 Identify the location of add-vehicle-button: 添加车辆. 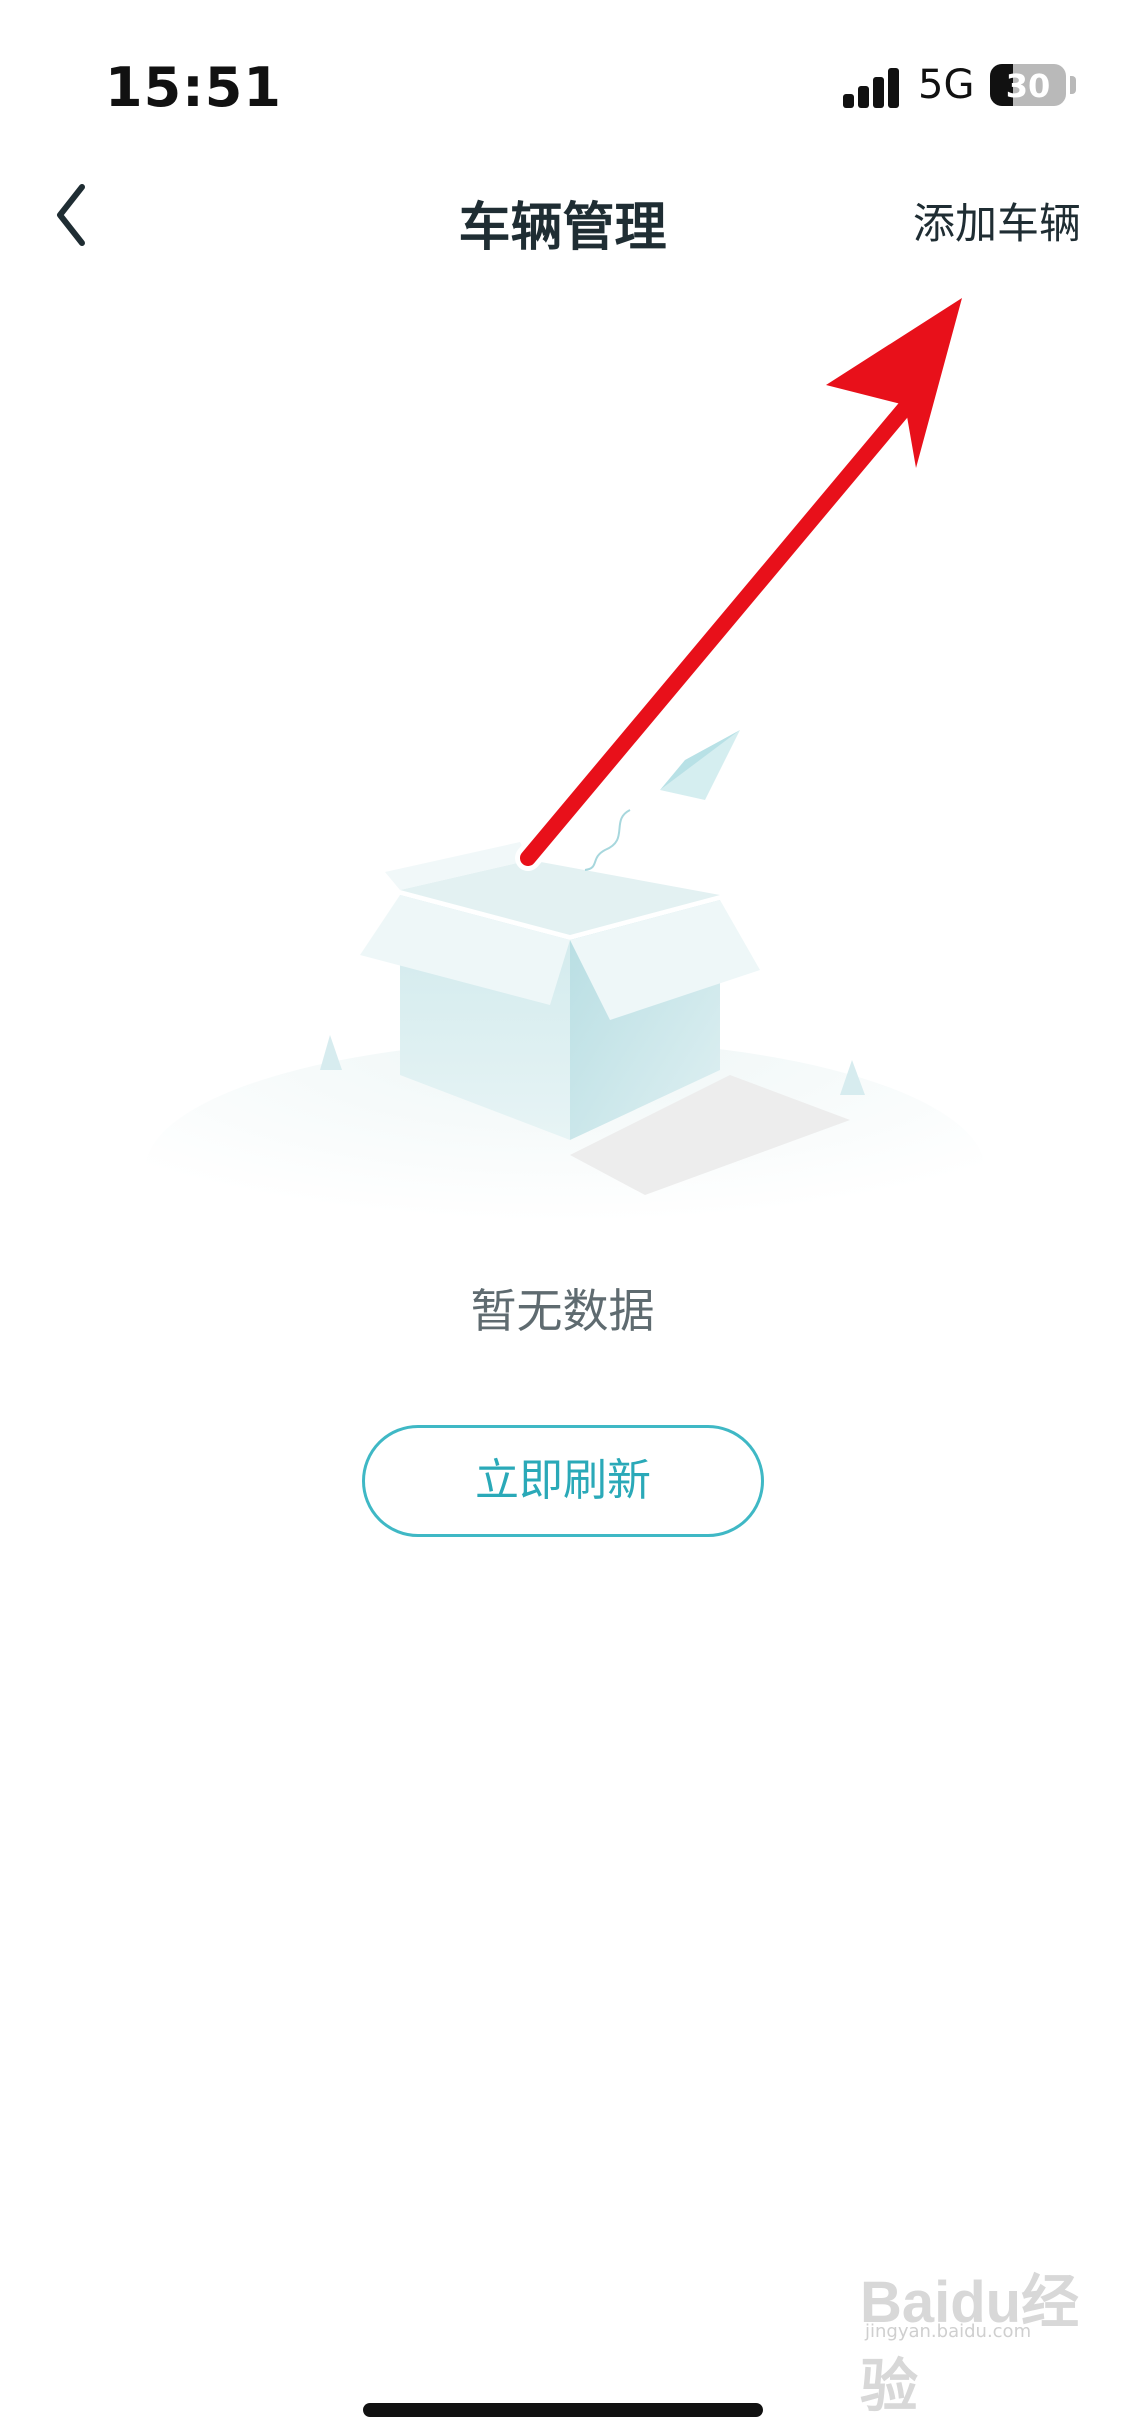
(997, 220).